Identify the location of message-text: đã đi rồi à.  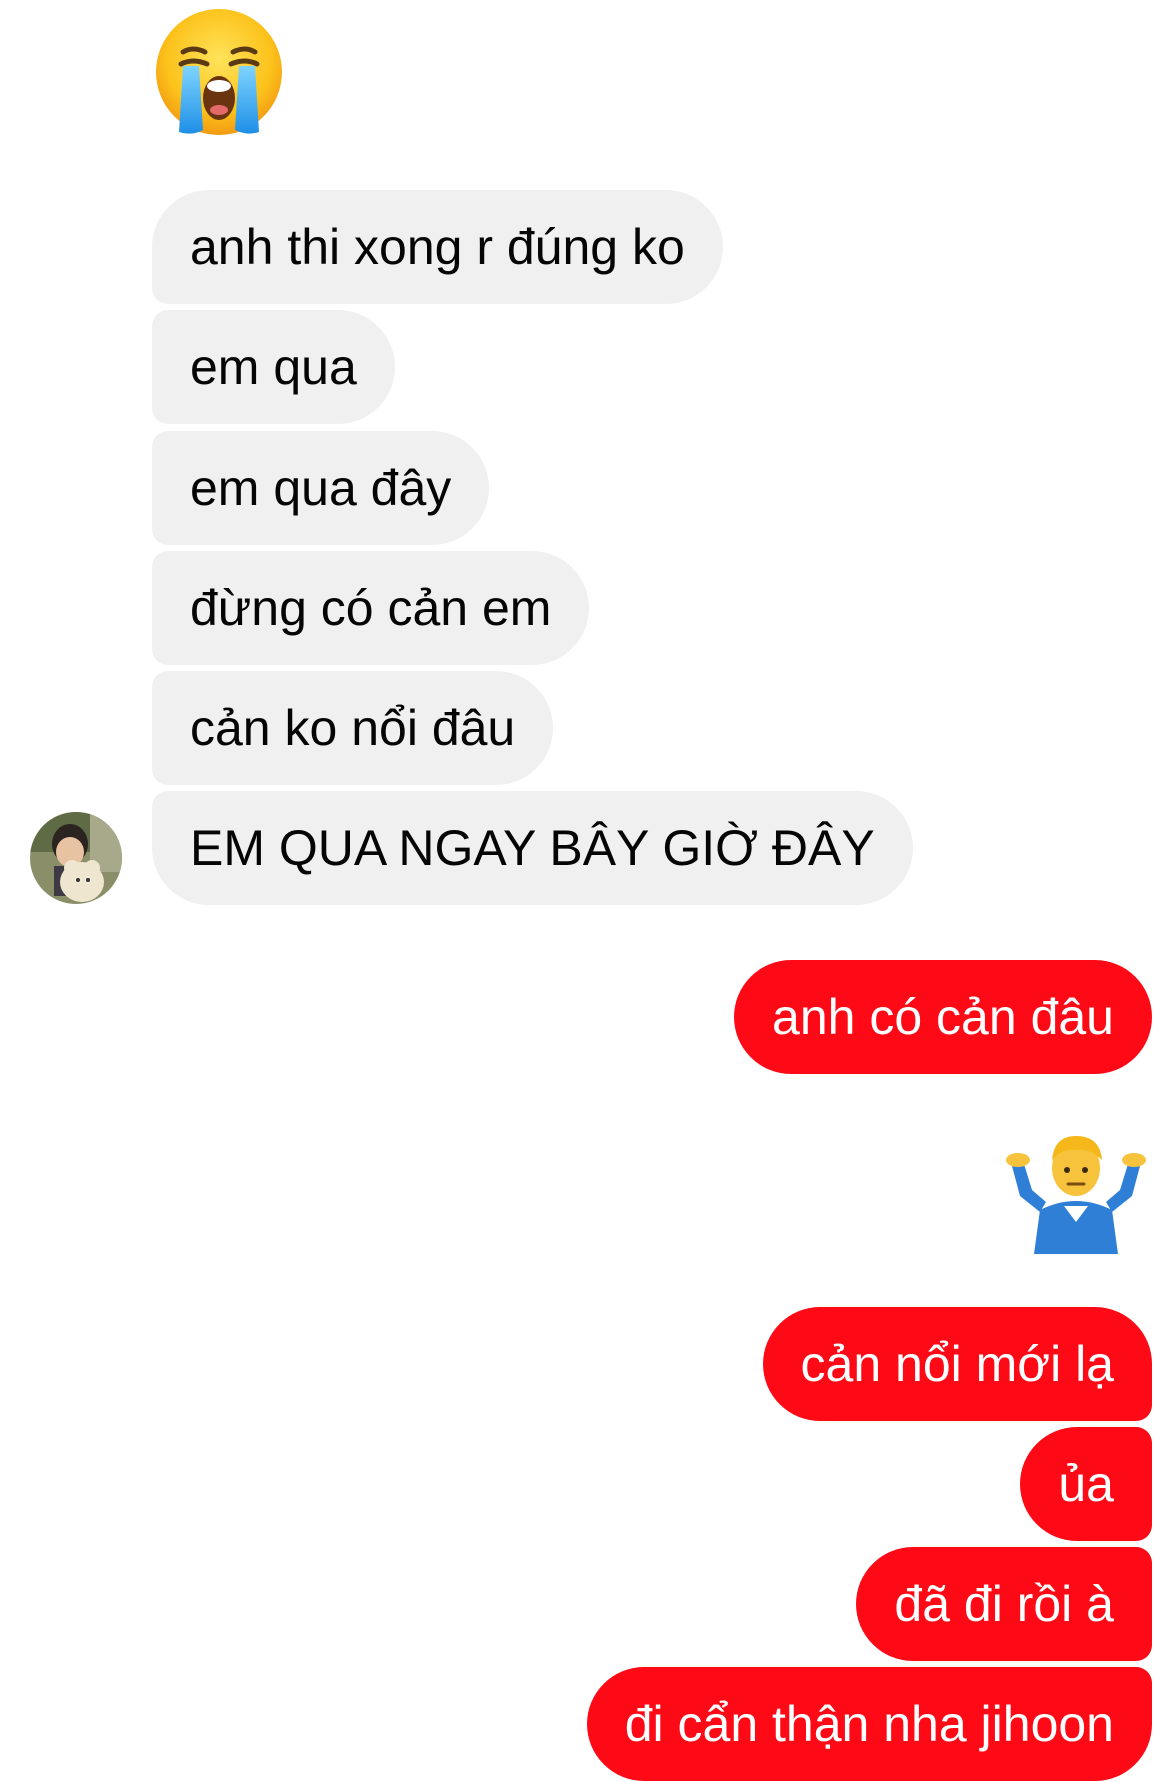
(1004, 1604).